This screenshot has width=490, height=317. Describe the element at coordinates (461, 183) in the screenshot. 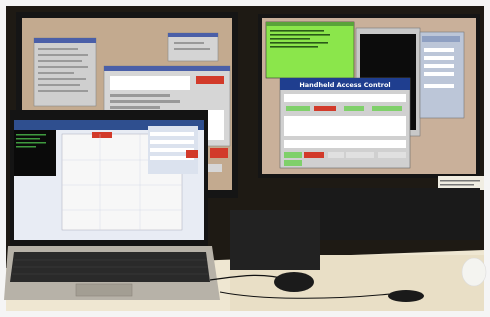

I see `label-card` at that location.